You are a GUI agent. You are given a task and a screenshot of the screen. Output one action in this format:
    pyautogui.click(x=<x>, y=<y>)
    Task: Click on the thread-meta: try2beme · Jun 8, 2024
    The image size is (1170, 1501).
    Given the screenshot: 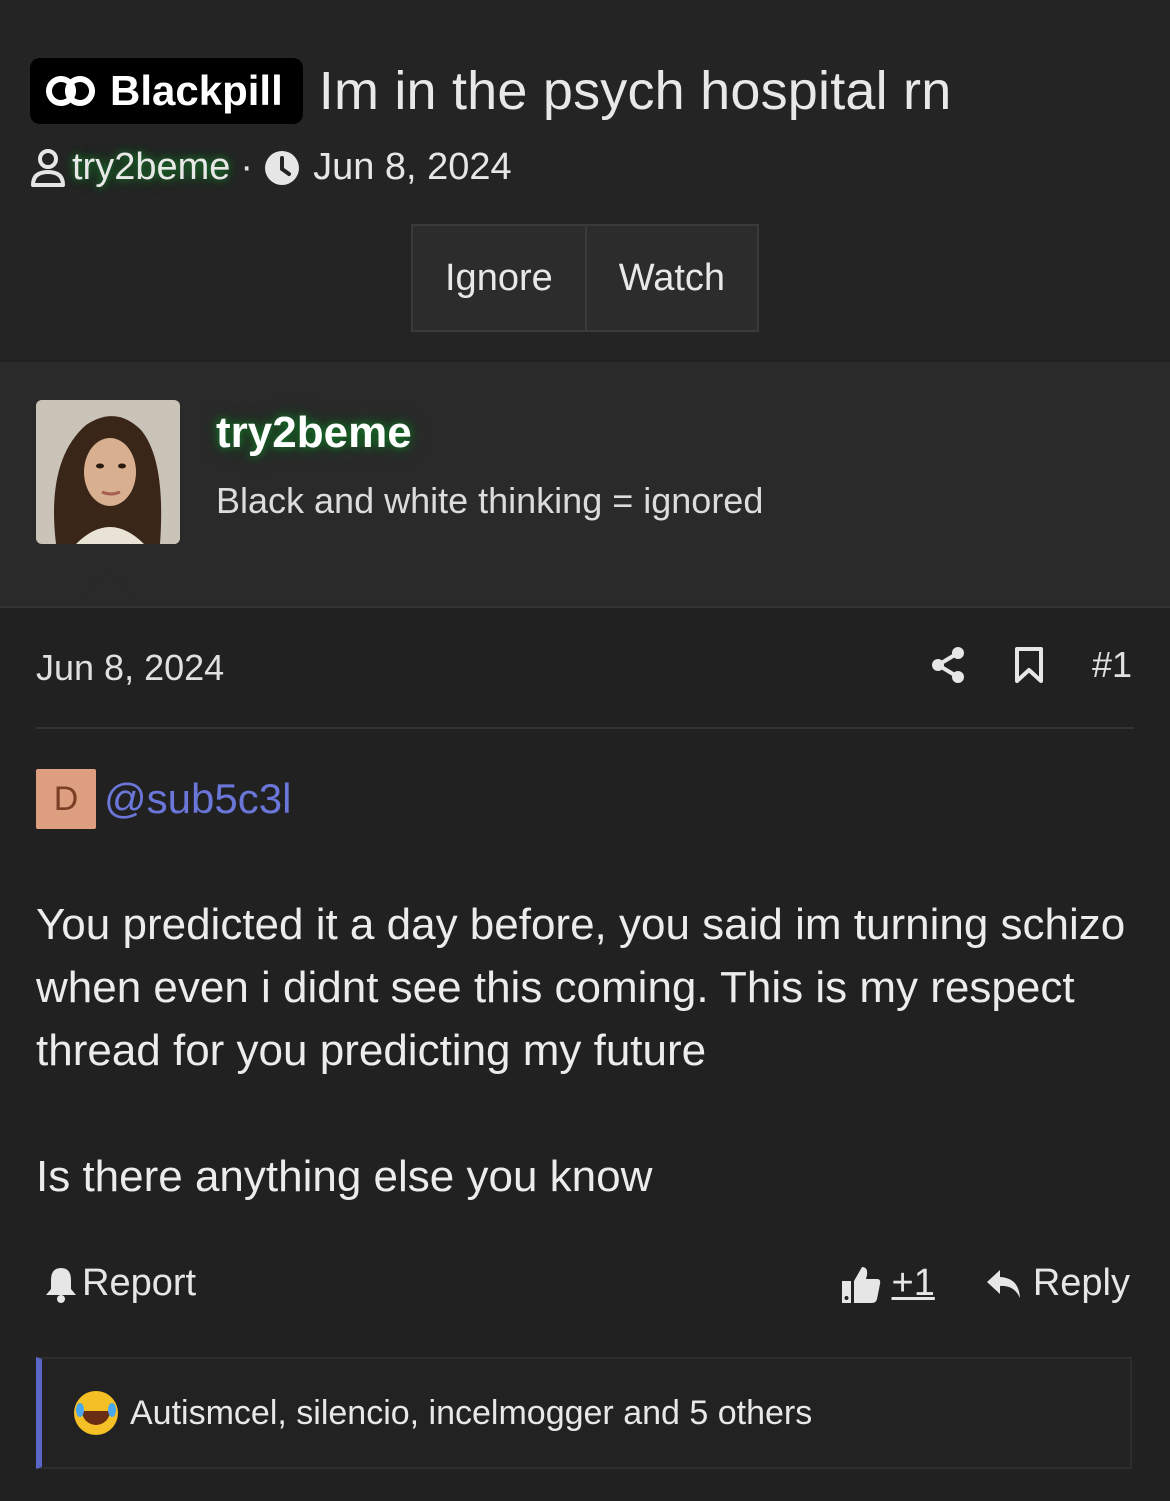 What is the action you would take?
    pyautogui.click(x=271, y=167)
    